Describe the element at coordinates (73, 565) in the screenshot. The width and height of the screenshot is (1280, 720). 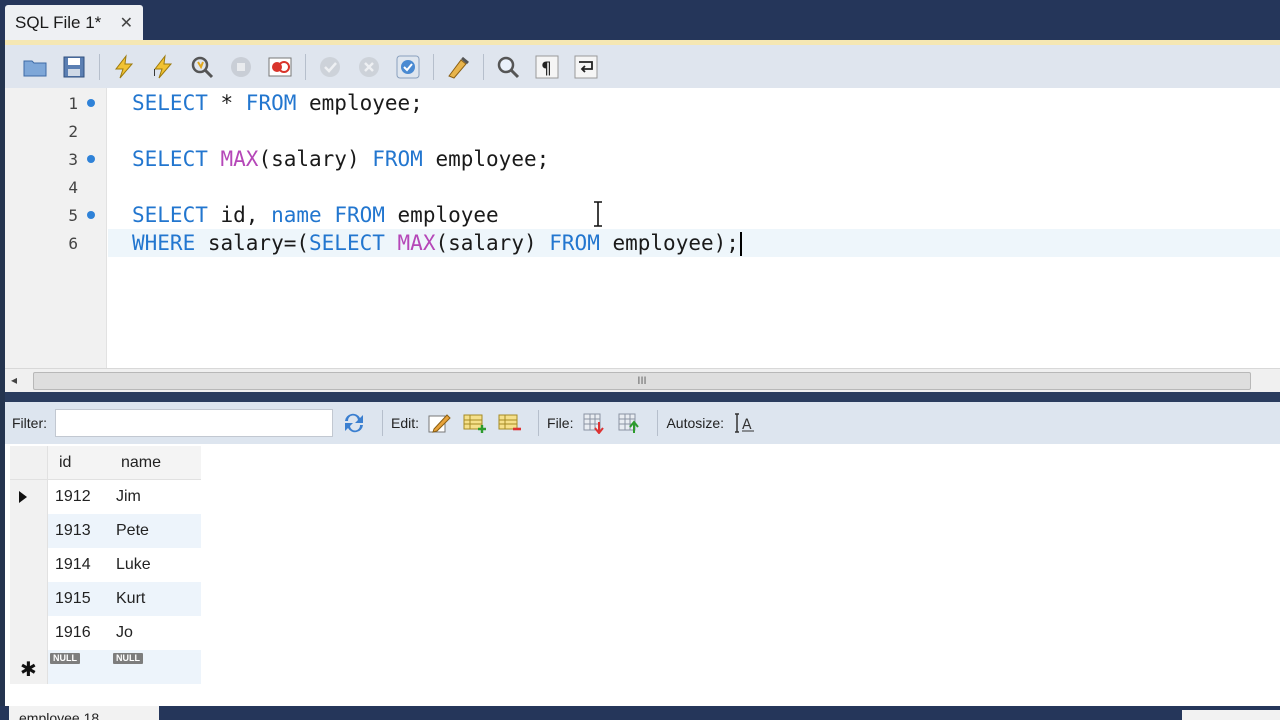
I see `cell-id: 1914` at that location.